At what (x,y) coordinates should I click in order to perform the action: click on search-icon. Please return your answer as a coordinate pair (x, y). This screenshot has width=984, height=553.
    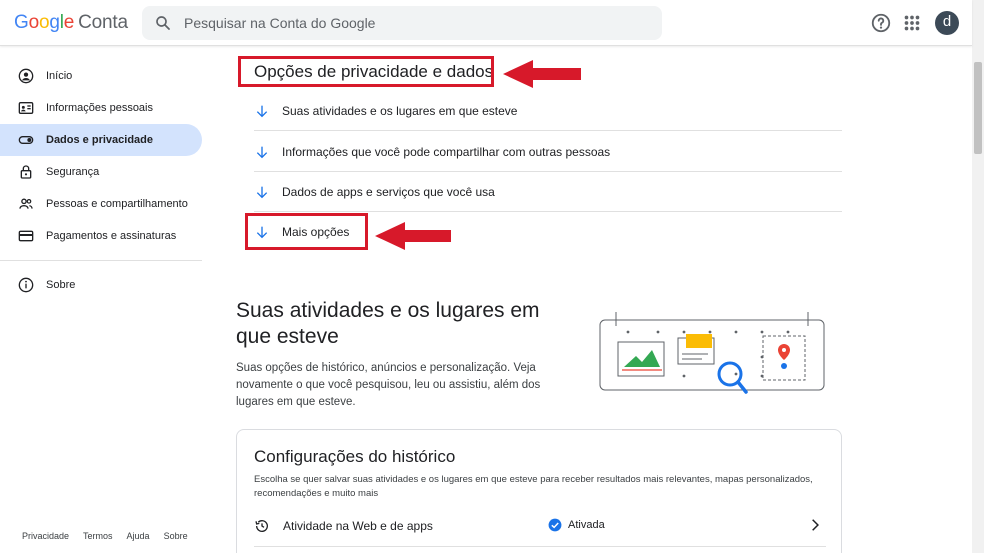
    Looking at the image, I should click on (163, 23).